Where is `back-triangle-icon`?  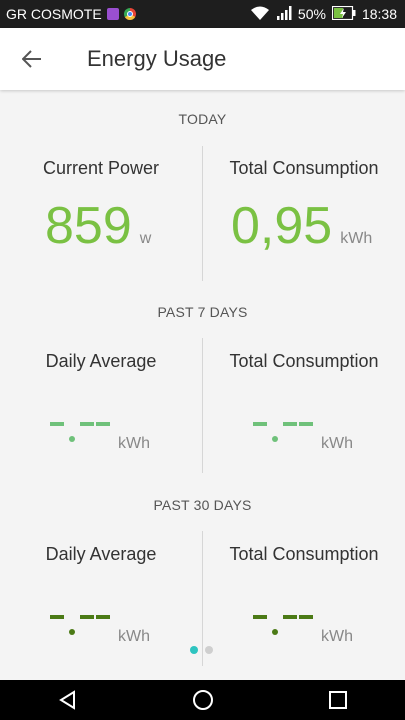
back-triangle-icon is located at coordinates (66, 700).